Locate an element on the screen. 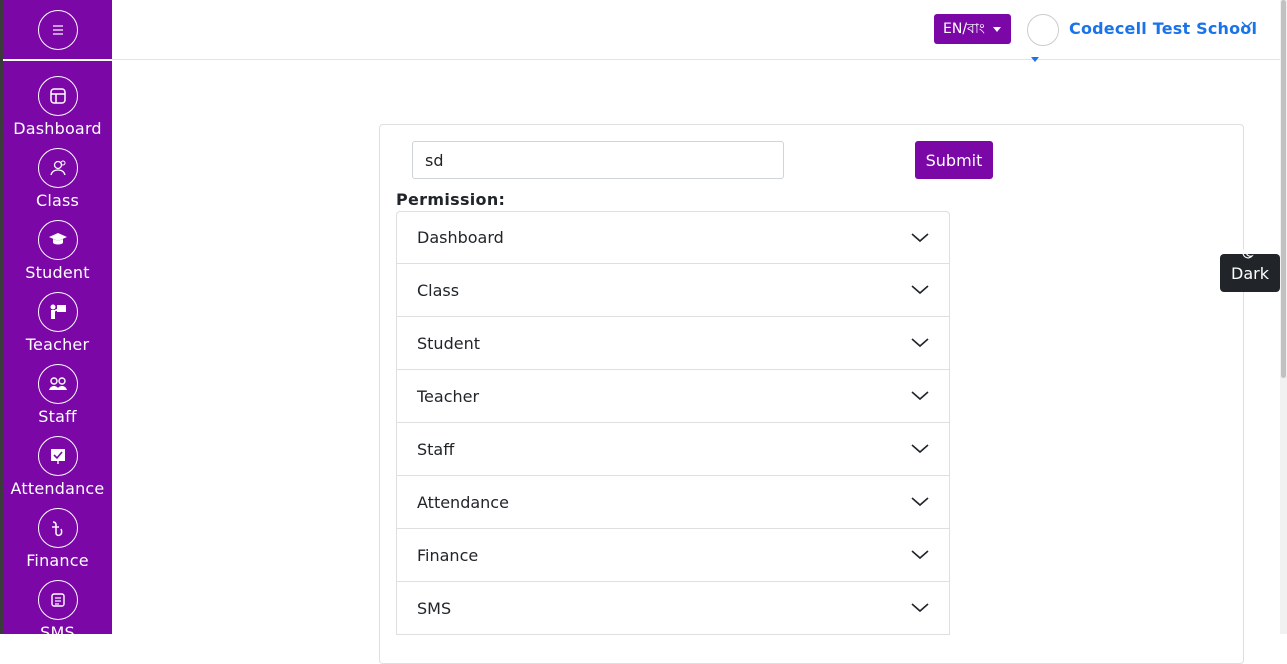 This screenshot has width=1287, height=664. menu-toggle-button is located at coordinates (58, 30).